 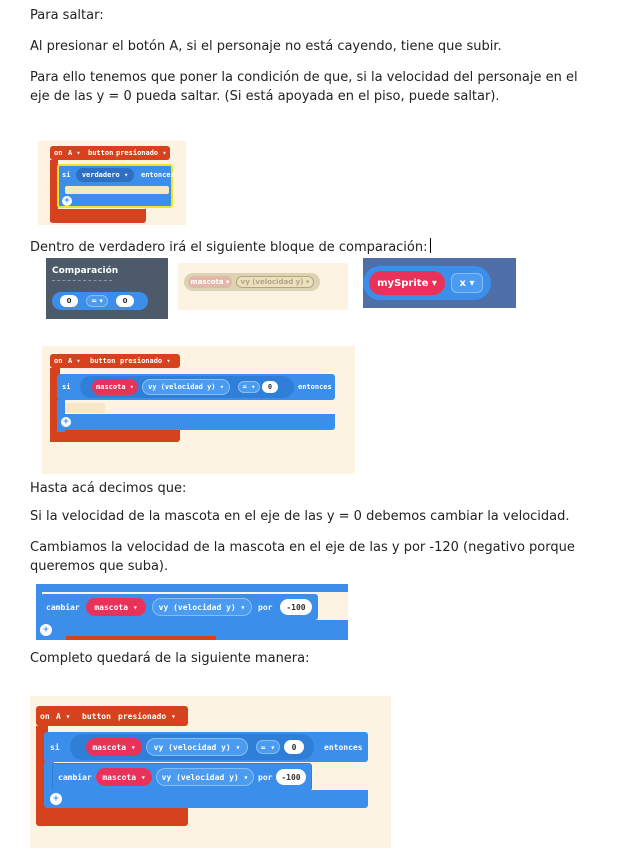 I want to click on paragraph-hasta-aca: Hasta acá decimos que:, so click(x=108, y=488).